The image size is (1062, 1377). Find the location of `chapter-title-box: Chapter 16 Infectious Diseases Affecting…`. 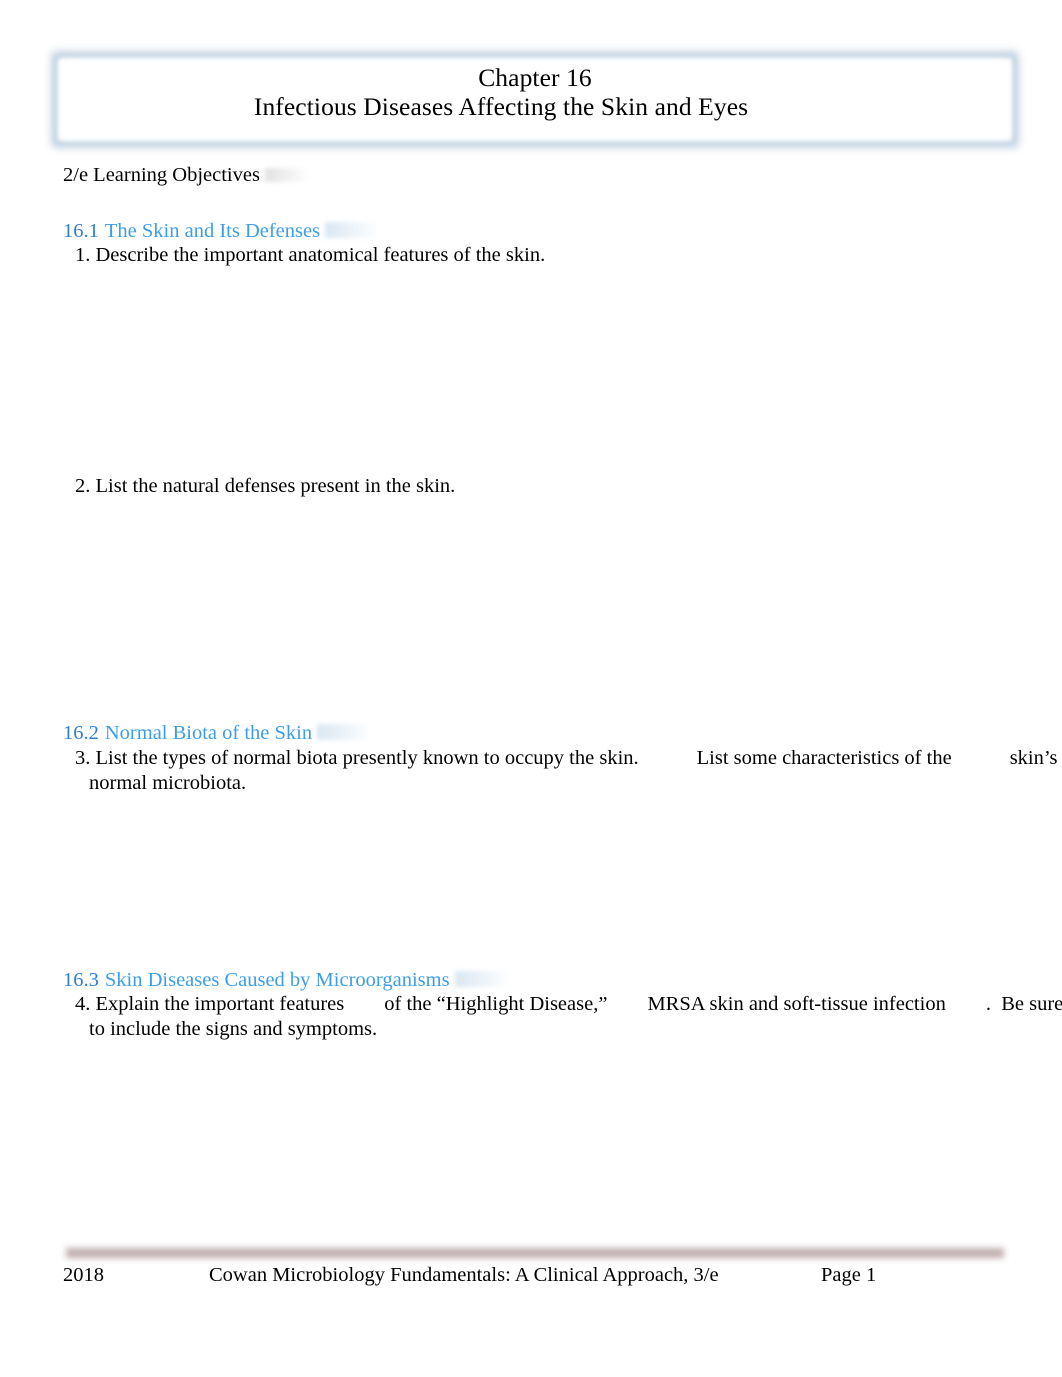

chapter-title-box: Chapter 16 Infectious Diseases Affecting… is located at coordinates (535, 99).